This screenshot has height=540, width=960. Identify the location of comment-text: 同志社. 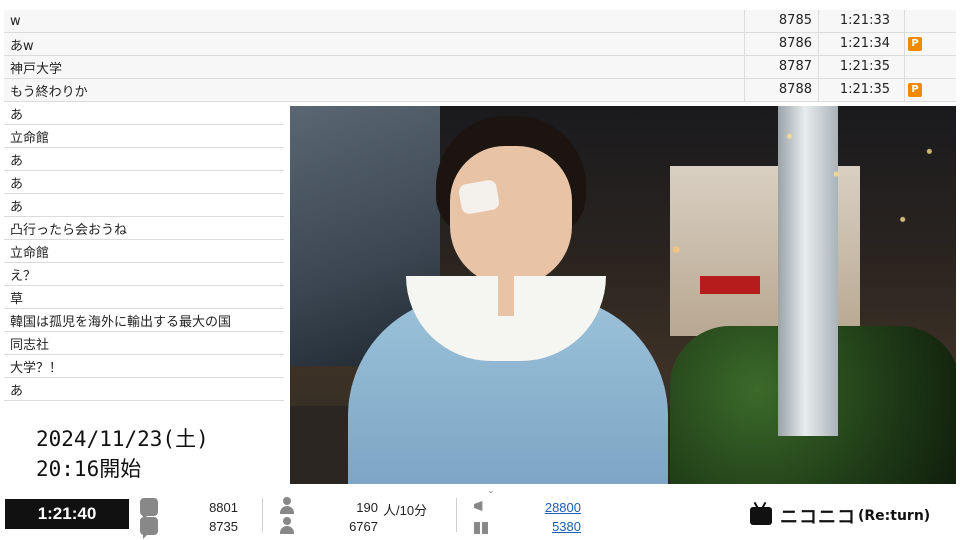
(30, 345).